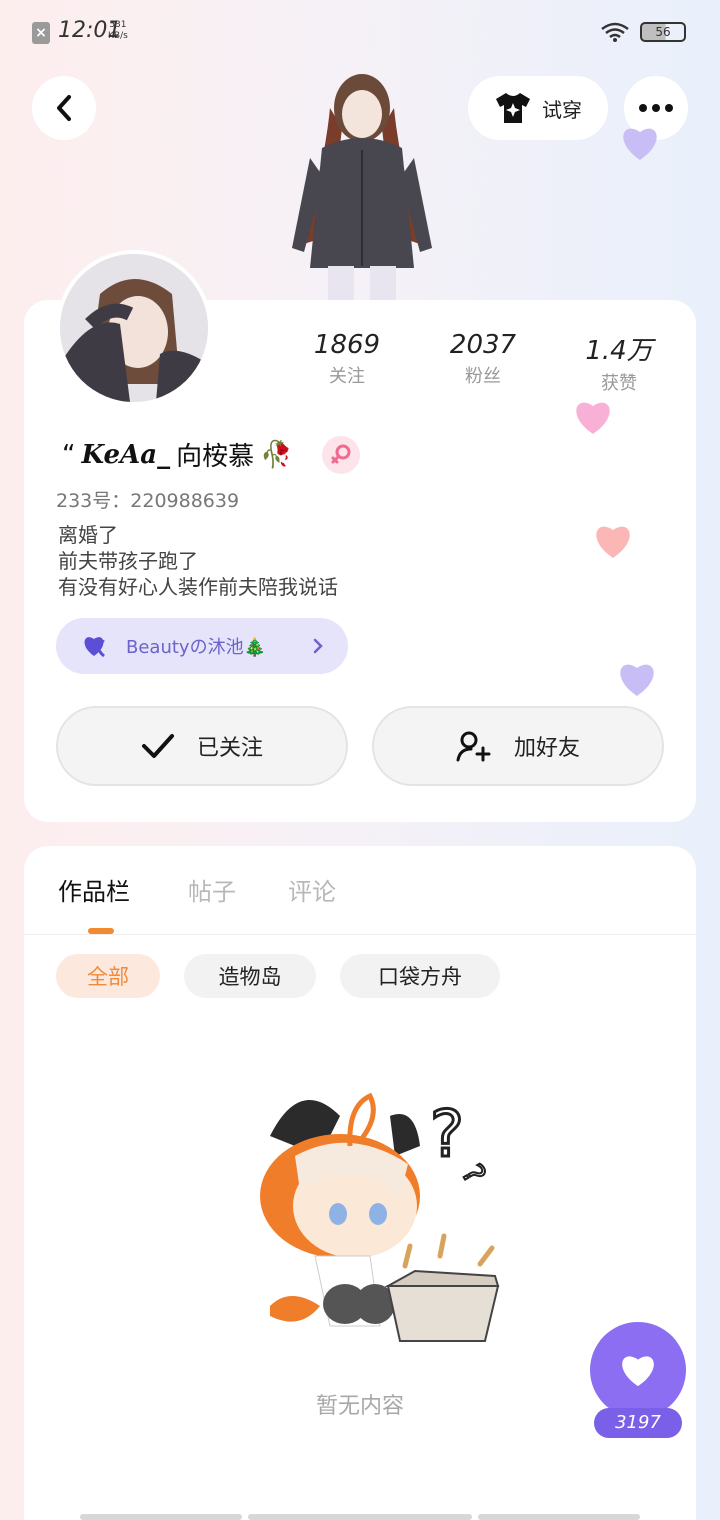 Image resolution: width=720 pixels, height=1520 pixels. Describe the element at coordinates (41, 33) in the screenshot. I see `no-sim-icon: ×` at that location.